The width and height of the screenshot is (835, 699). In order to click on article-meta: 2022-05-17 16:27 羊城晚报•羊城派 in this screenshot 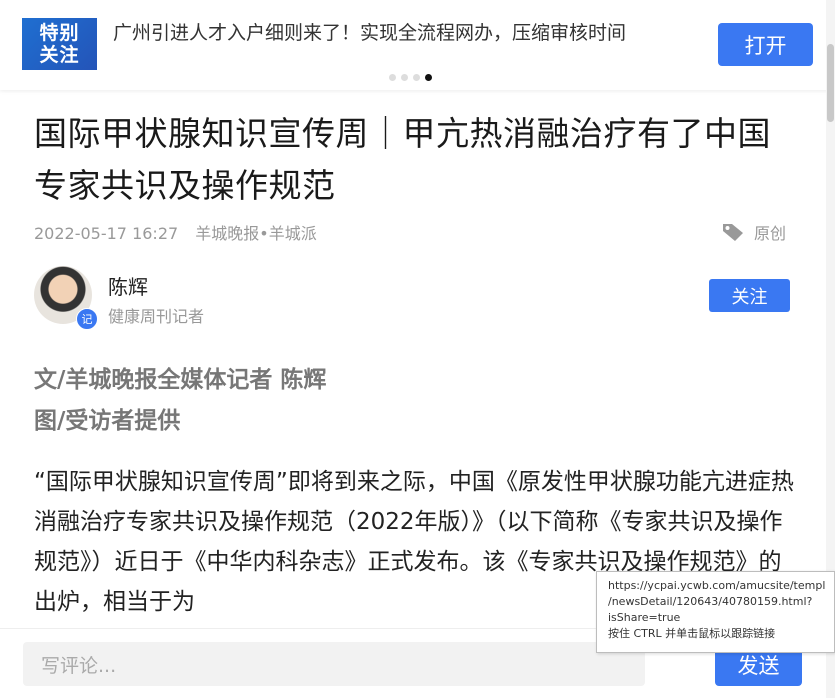, I will do `click(181, 232)`.